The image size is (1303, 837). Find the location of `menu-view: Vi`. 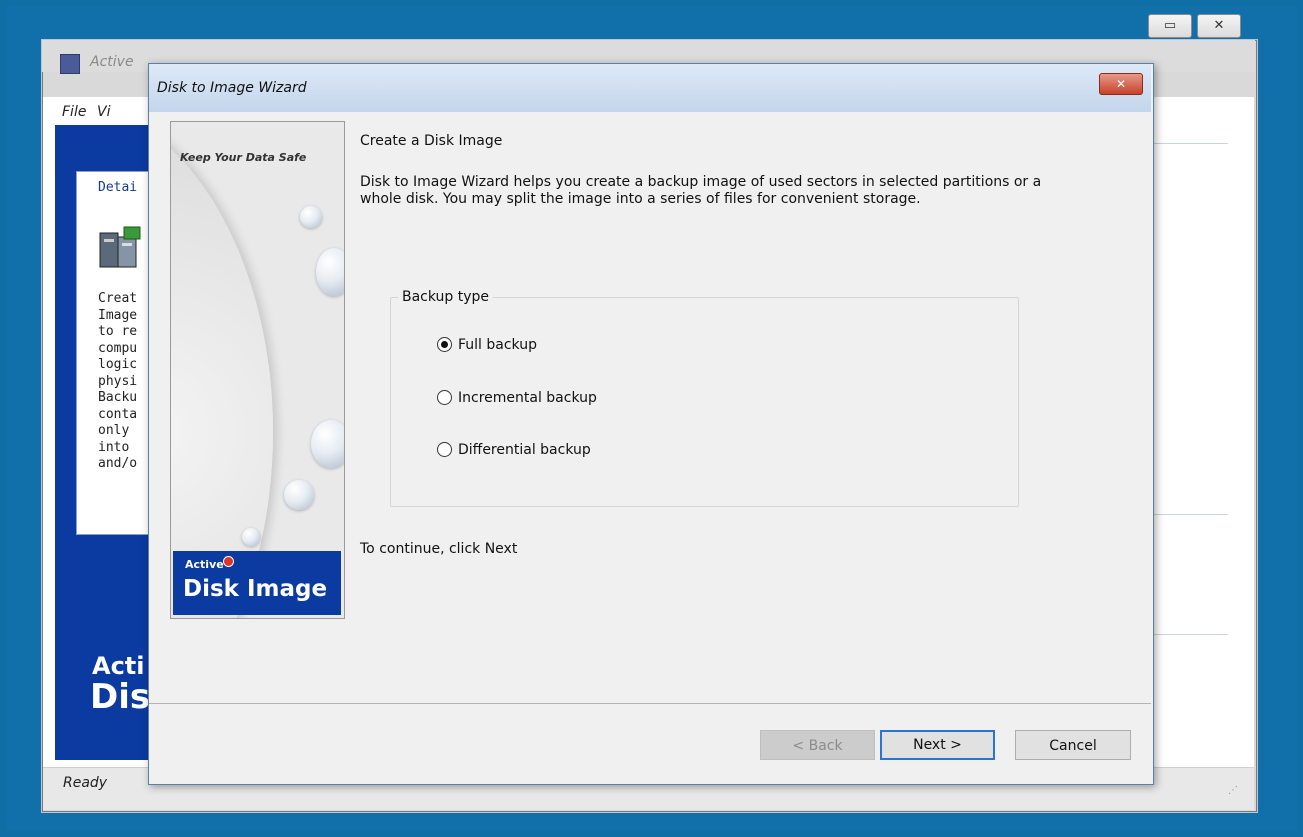

menu-view: Vi is located at coordinates (103, 112).